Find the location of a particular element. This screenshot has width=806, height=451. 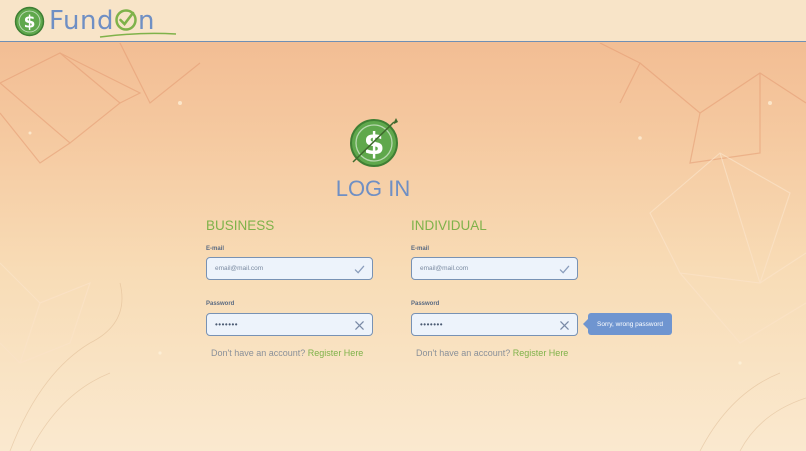

business-password-field: ••••••• is located at coordinates (289, 324).